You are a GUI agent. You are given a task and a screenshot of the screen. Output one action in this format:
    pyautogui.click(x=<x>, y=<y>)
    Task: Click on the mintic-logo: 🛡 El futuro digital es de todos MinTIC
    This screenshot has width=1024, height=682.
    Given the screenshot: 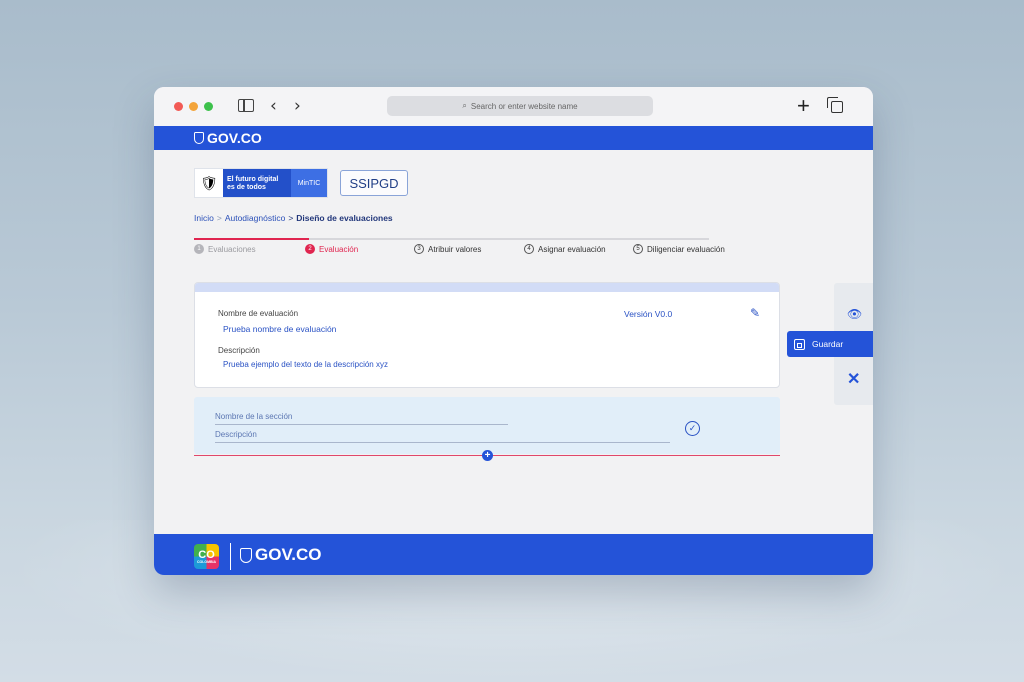 What is the action you would take?
    pyautogui.click(x=261, y=183)
    